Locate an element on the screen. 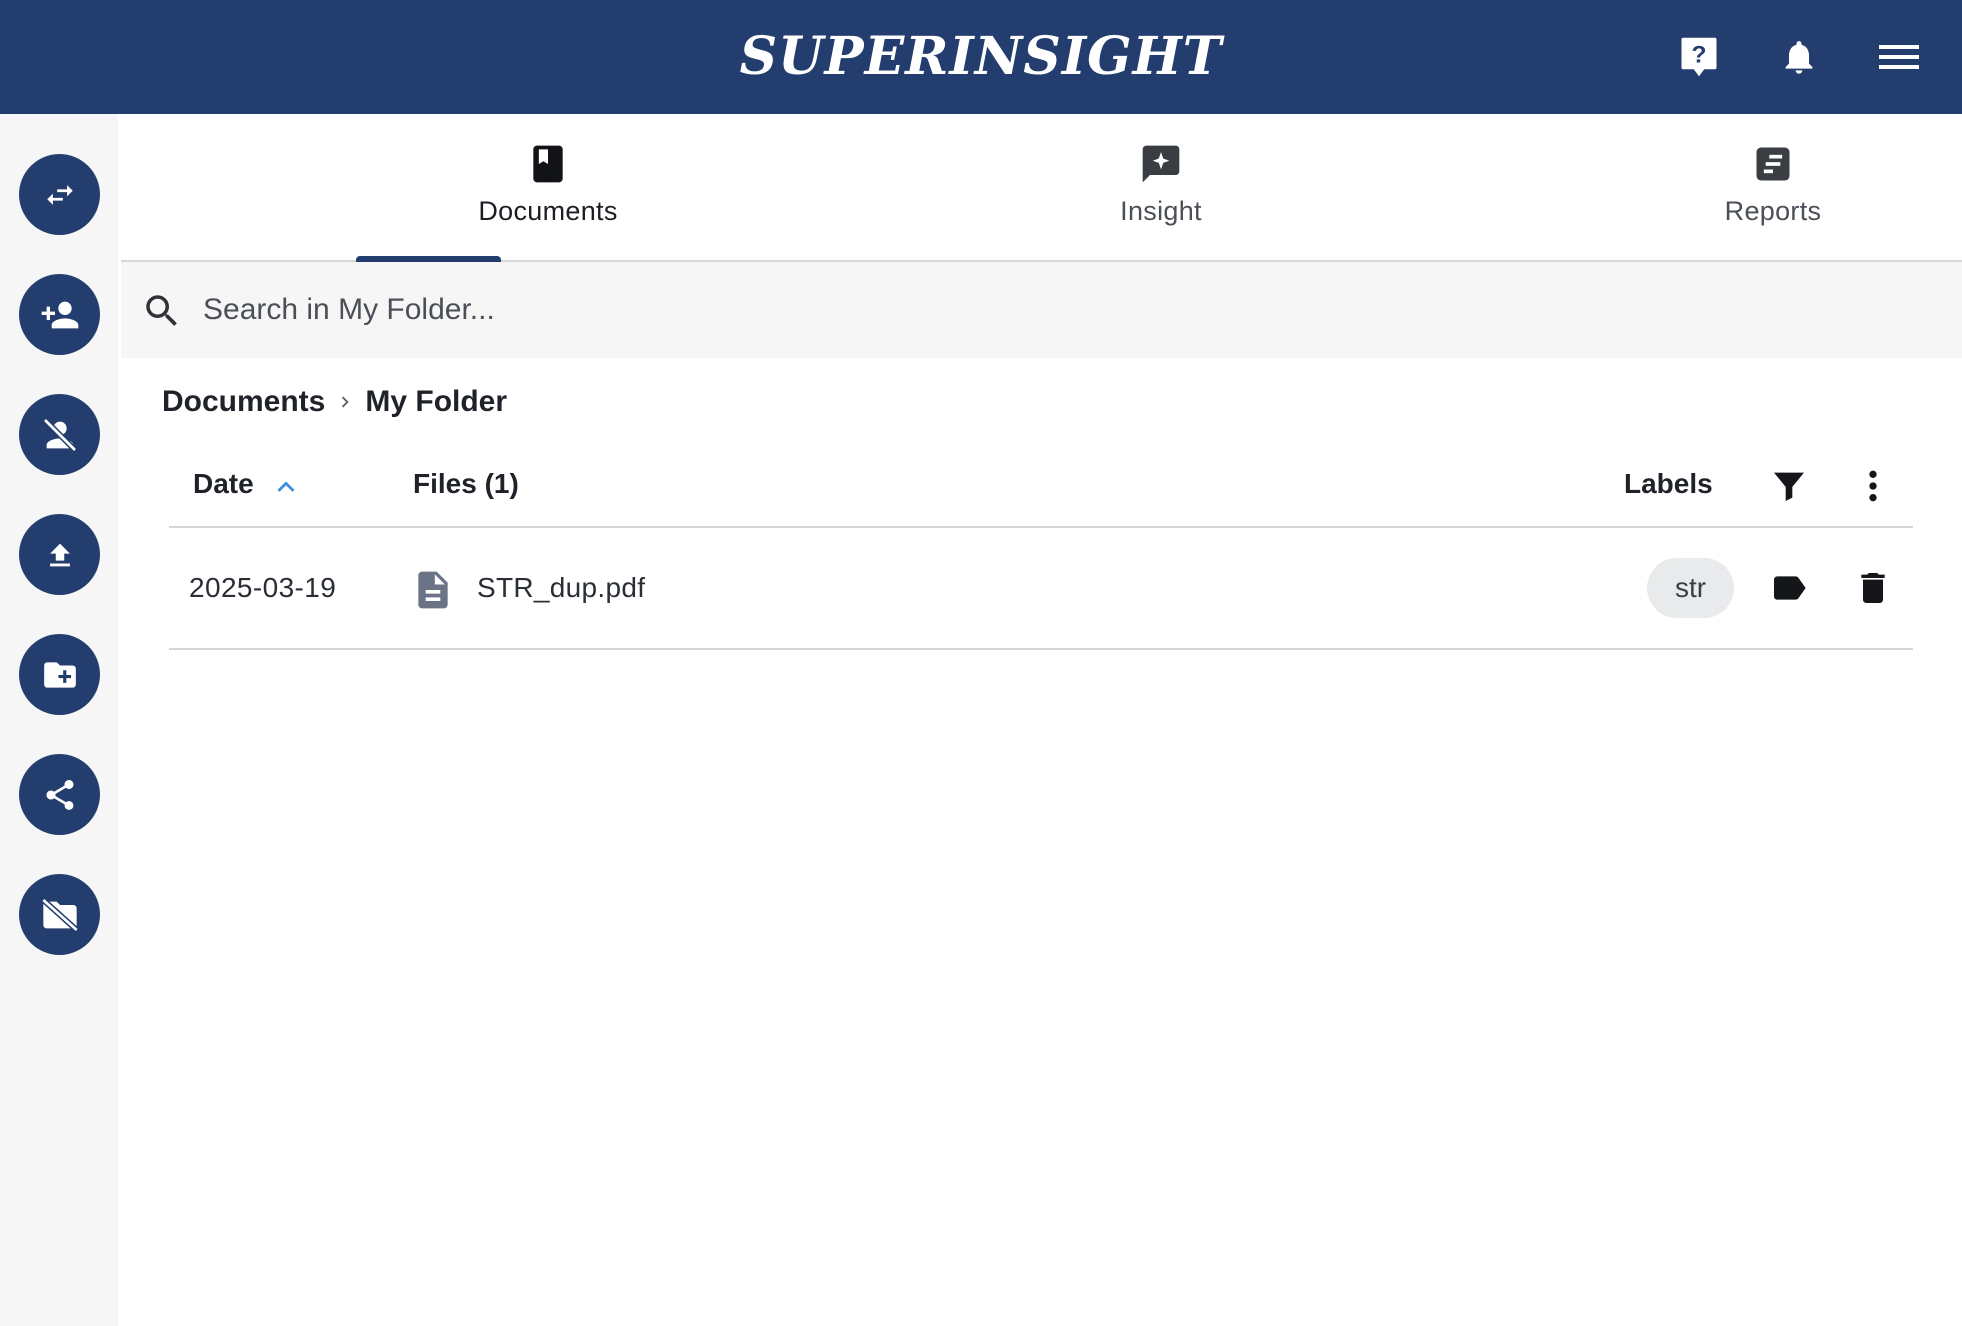 The width and height of the screenshot is (1962, 1326). sort-ascending-icon is located at coordinates (286, 487).